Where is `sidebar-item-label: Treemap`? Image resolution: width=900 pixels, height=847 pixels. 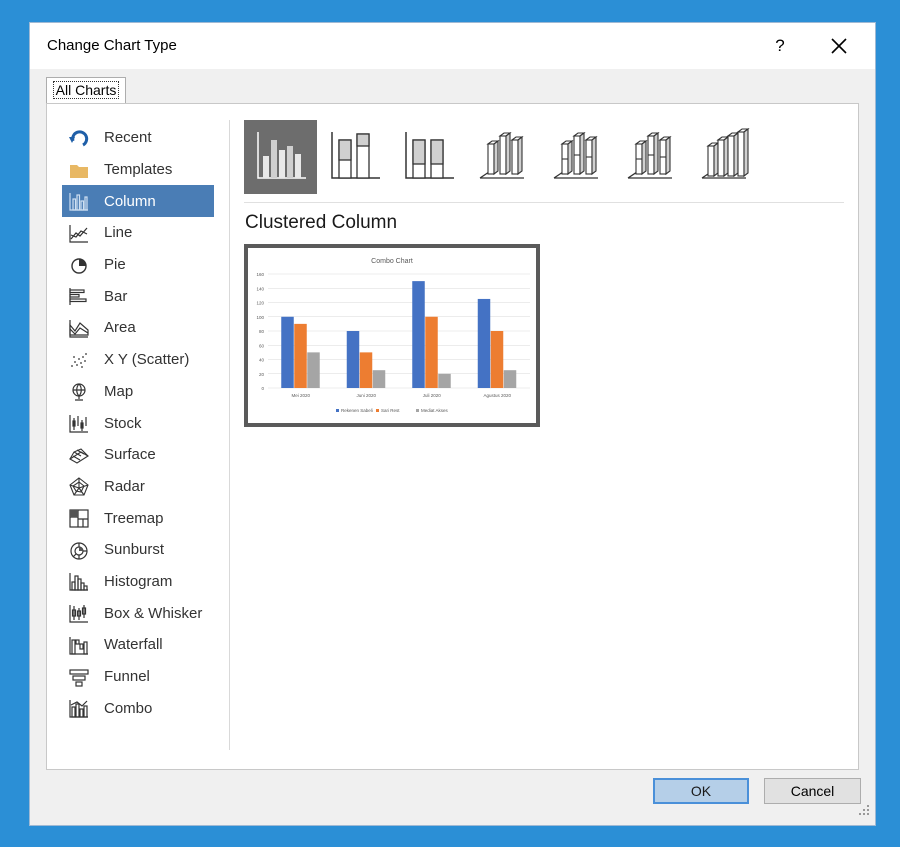
sidebar-item-label: Treemap is located at coordinates (134, 518).